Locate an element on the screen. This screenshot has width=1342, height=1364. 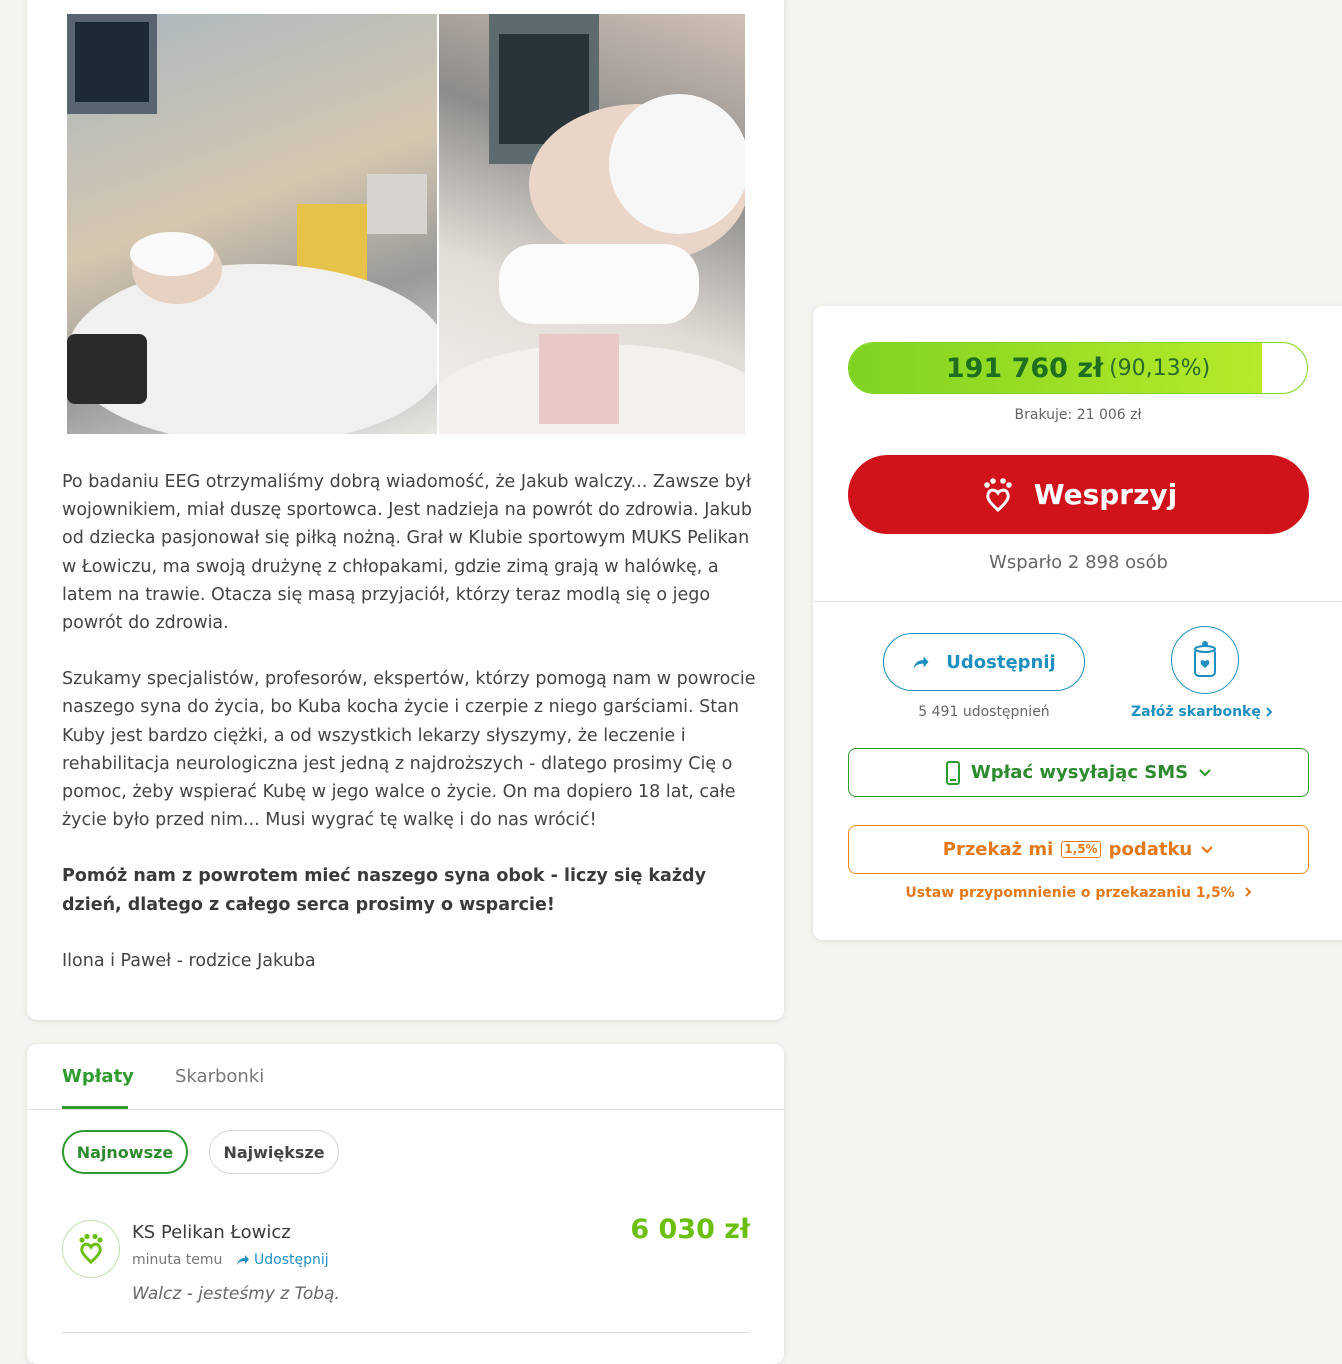
sms-button-label: Wpłać wysyłając SMS is located at coordinates (1079, 772).